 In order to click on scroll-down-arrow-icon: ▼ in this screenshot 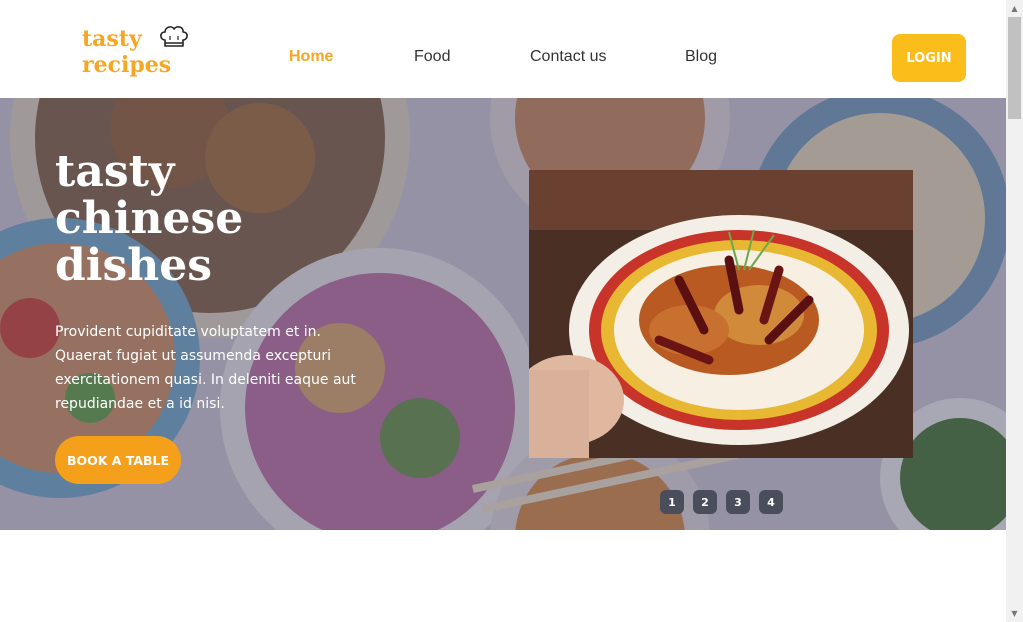, I will do `click(1014, 613)`.